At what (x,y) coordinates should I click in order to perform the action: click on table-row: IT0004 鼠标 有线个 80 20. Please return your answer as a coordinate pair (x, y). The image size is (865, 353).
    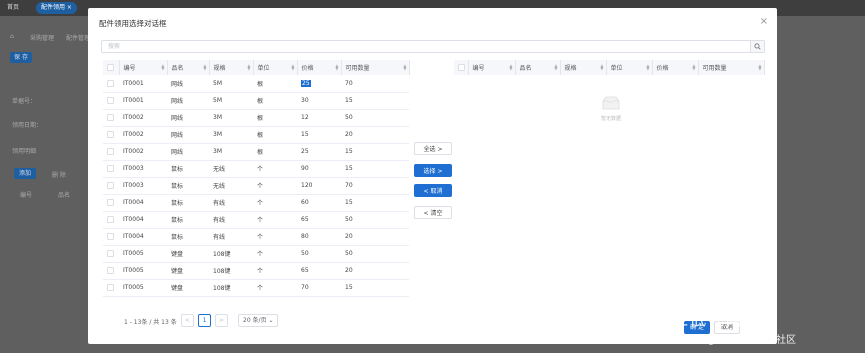
    Looking at the image, I should click on (256, 237).